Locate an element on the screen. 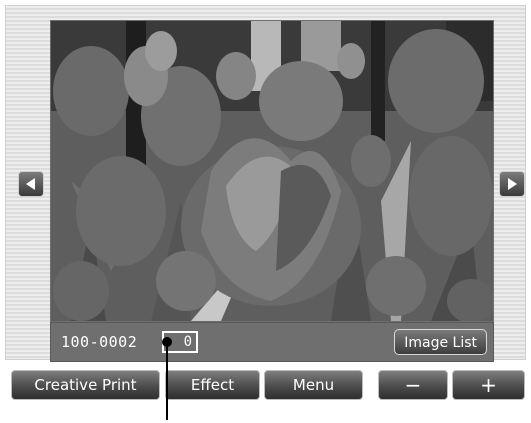 The height and width of the screenshot is (423, 531). creative-print-button: Creative Print is located at coordinates (85, 385).